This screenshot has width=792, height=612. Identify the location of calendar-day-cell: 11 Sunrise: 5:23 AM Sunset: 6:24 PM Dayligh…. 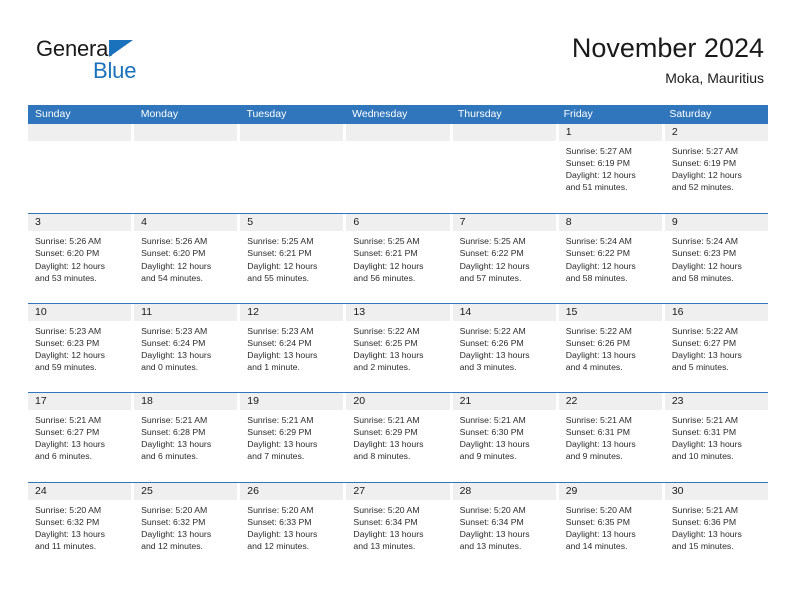
(187, 348).